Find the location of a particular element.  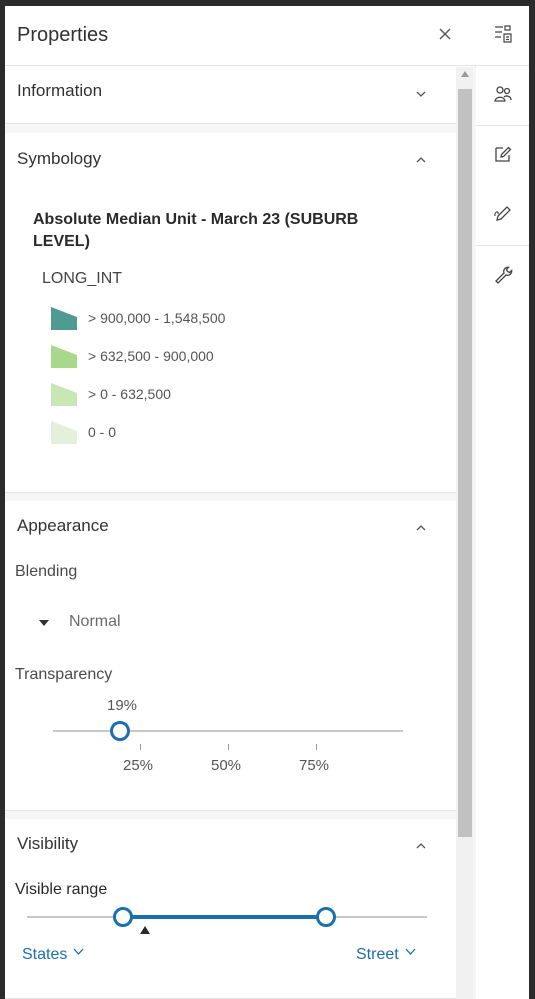

layer-properties-icon is located at coordinates (503, 34).